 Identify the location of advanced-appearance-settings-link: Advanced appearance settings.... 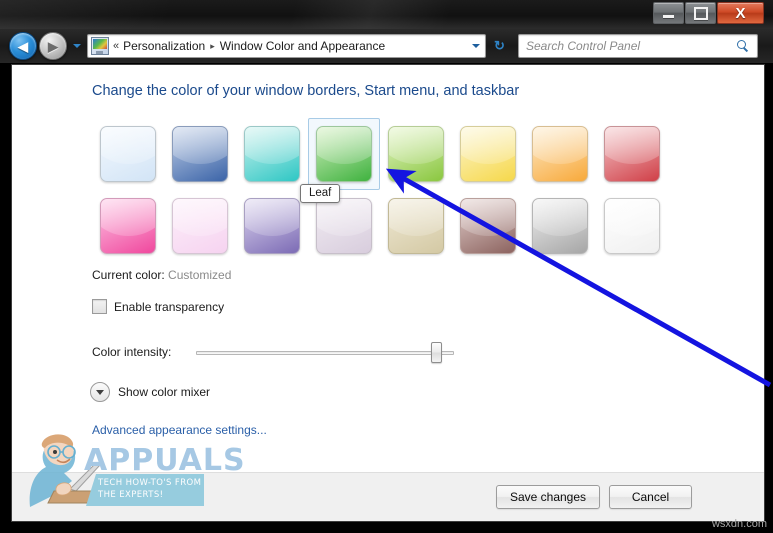
(179, 430).